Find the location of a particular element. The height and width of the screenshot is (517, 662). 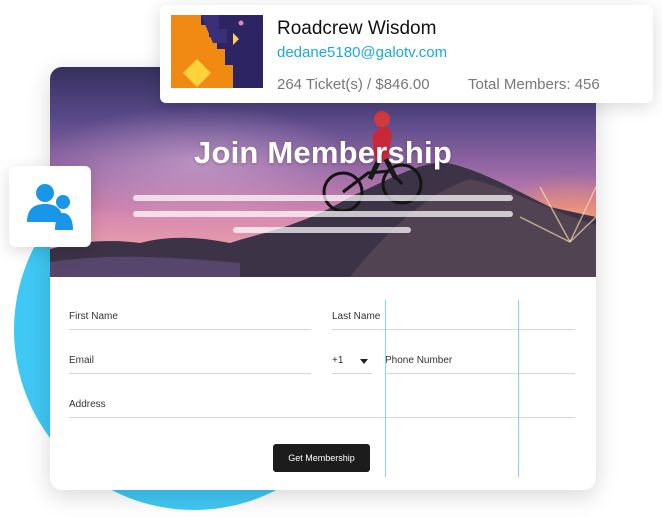

tickets-summary: 264 Ticket(s) / $846.00 is located at coordinates (353, 84).